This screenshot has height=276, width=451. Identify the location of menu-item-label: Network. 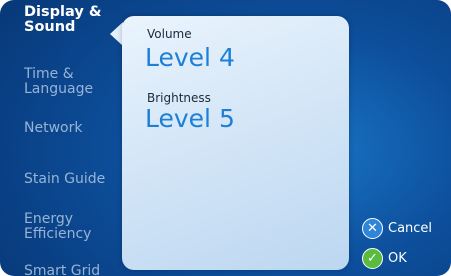
(53, 128).